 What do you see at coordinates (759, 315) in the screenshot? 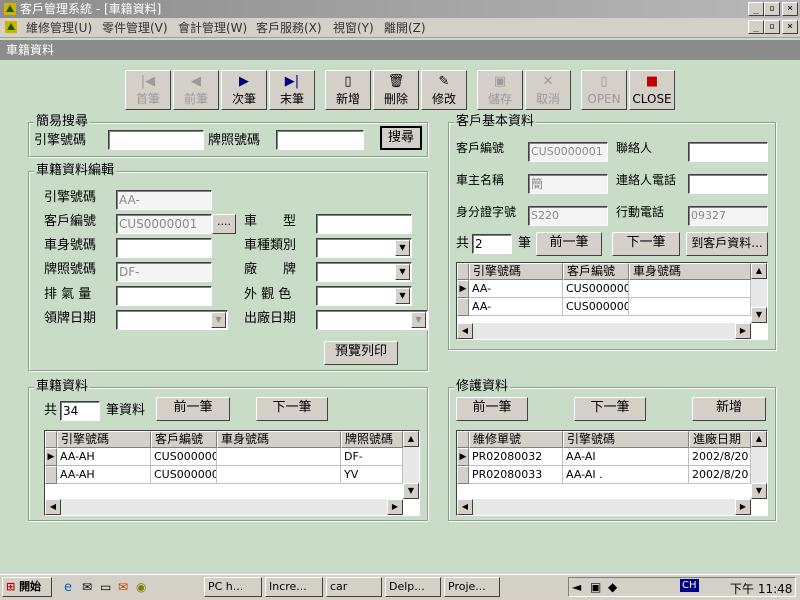
I see `cust-scroll-down-icon: ▼` at bounding box center [759, 315].